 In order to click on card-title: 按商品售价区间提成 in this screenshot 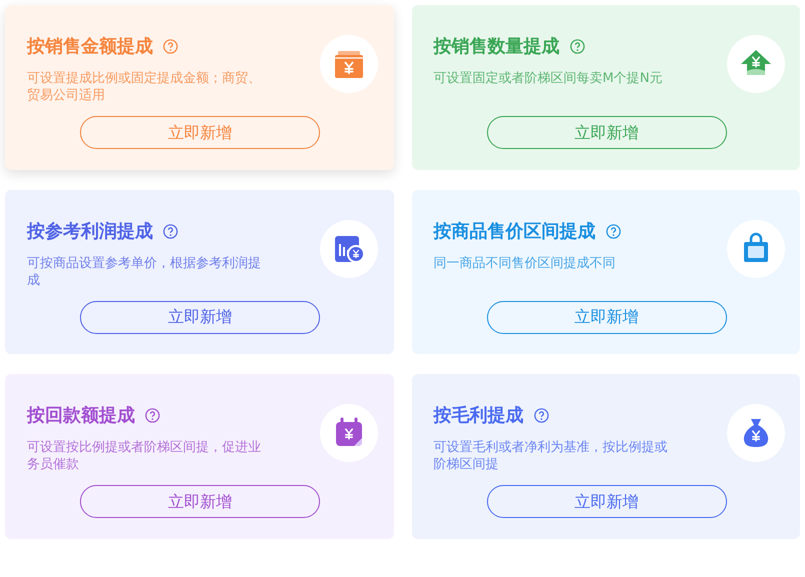, I will do `click(515, 232)`.